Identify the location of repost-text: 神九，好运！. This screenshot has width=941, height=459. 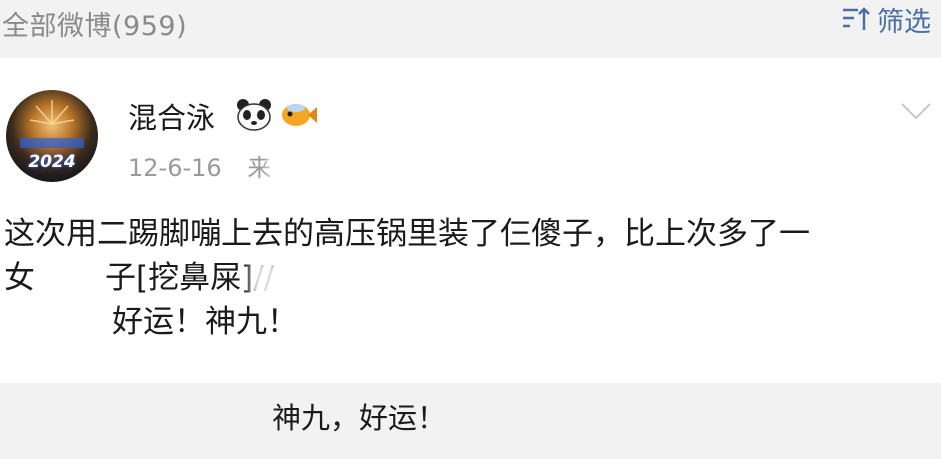
(359, 418).